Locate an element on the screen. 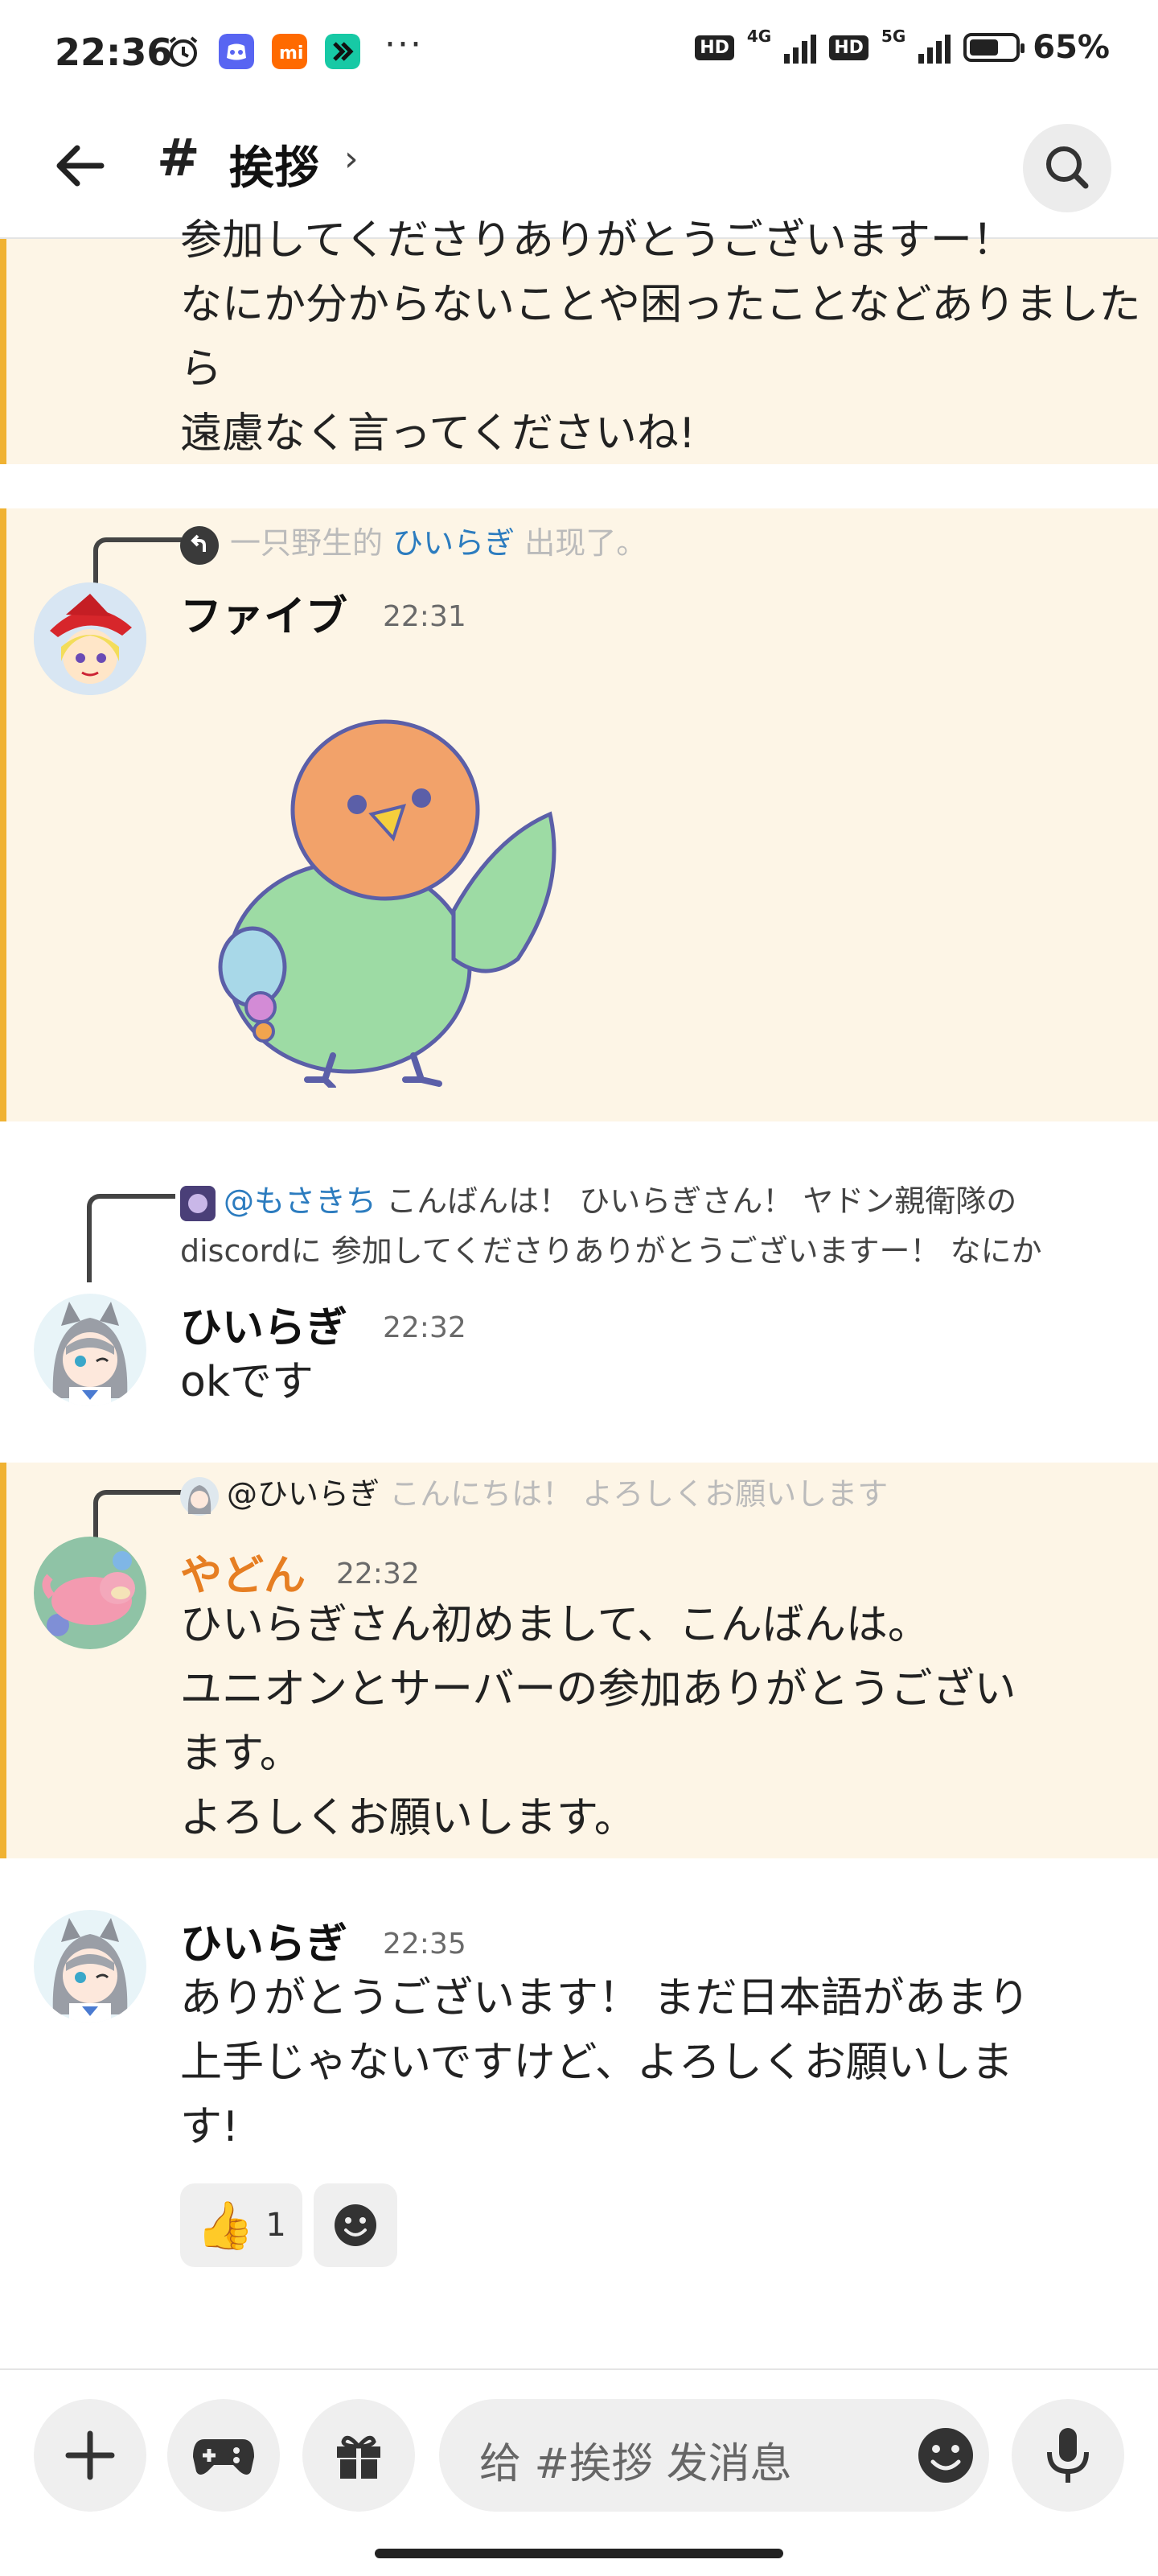 The width and height of the screenshot is (1158, 2576). battery-icon is located at coordinates (994, 47).